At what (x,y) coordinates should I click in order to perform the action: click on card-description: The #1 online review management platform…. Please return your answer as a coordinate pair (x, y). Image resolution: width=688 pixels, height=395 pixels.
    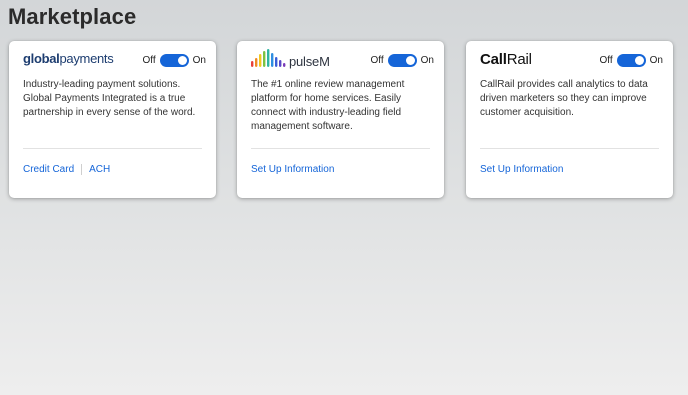
    Looking at the image, I should click on (328, 105).